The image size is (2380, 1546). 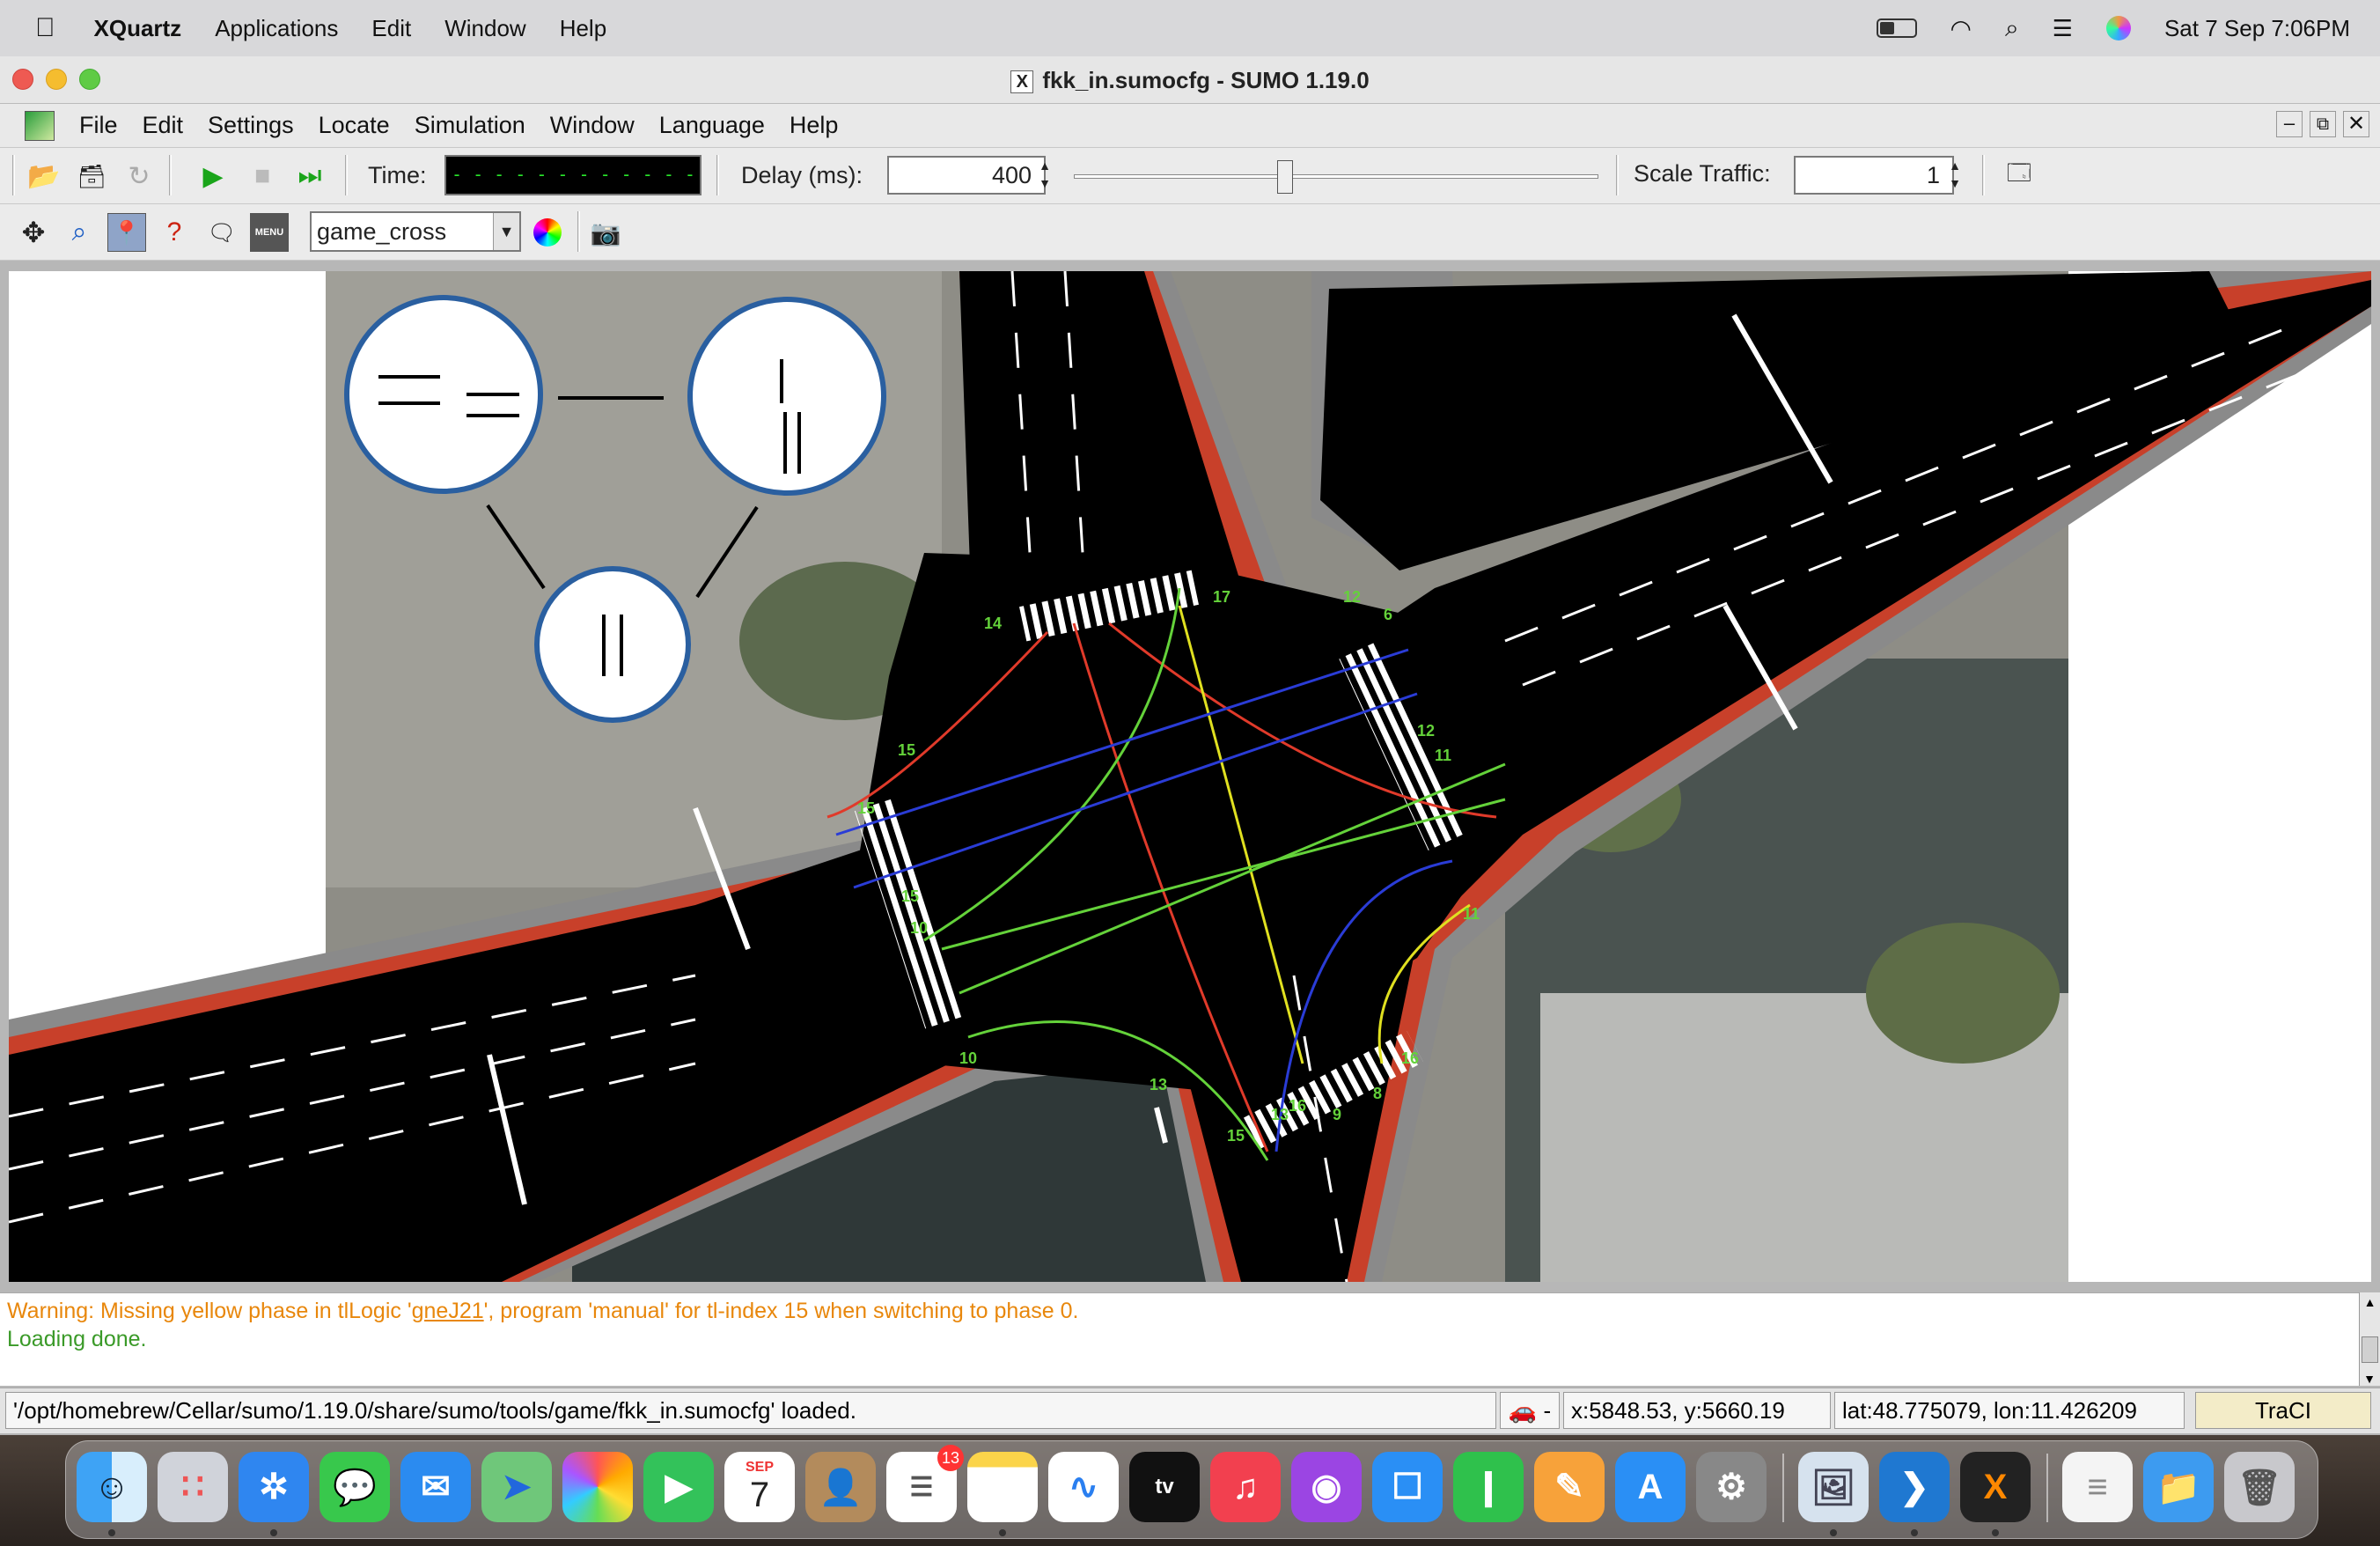 I want to click on calendar-icon: SEP 7, so click(x=759, y=1487).